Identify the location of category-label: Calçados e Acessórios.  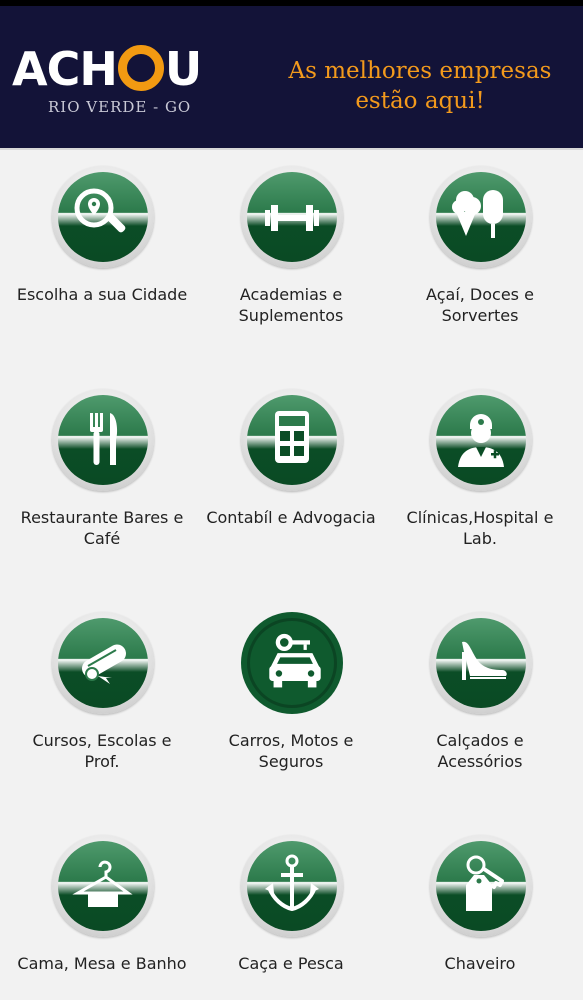
(480, 751).